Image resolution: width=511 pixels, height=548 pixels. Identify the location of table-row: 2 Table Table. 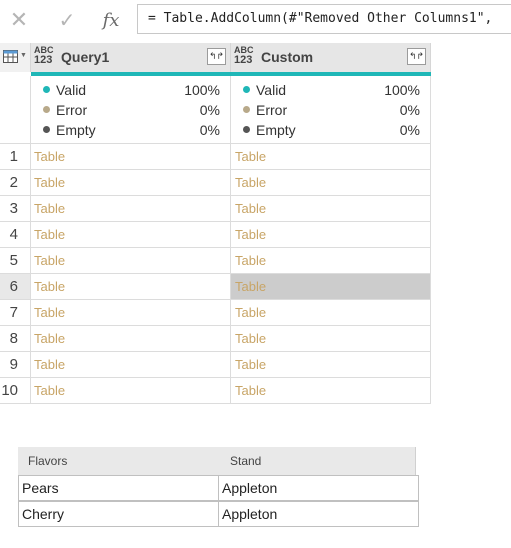
(215, 183).